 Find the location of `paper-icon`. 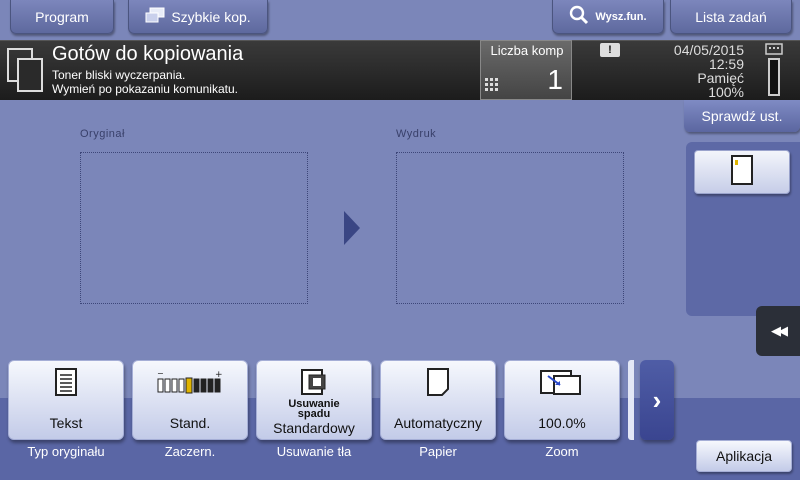

paper-icon is located at coordinates (438, 382).